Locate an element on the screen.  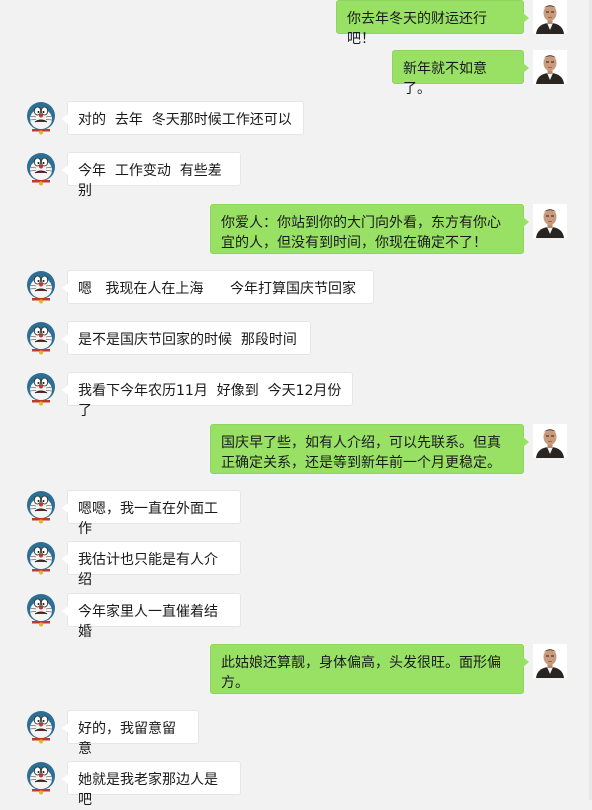
message-bubble-self: 你去年冬天的财运还行吧！ is located at coordinates (432, 23).